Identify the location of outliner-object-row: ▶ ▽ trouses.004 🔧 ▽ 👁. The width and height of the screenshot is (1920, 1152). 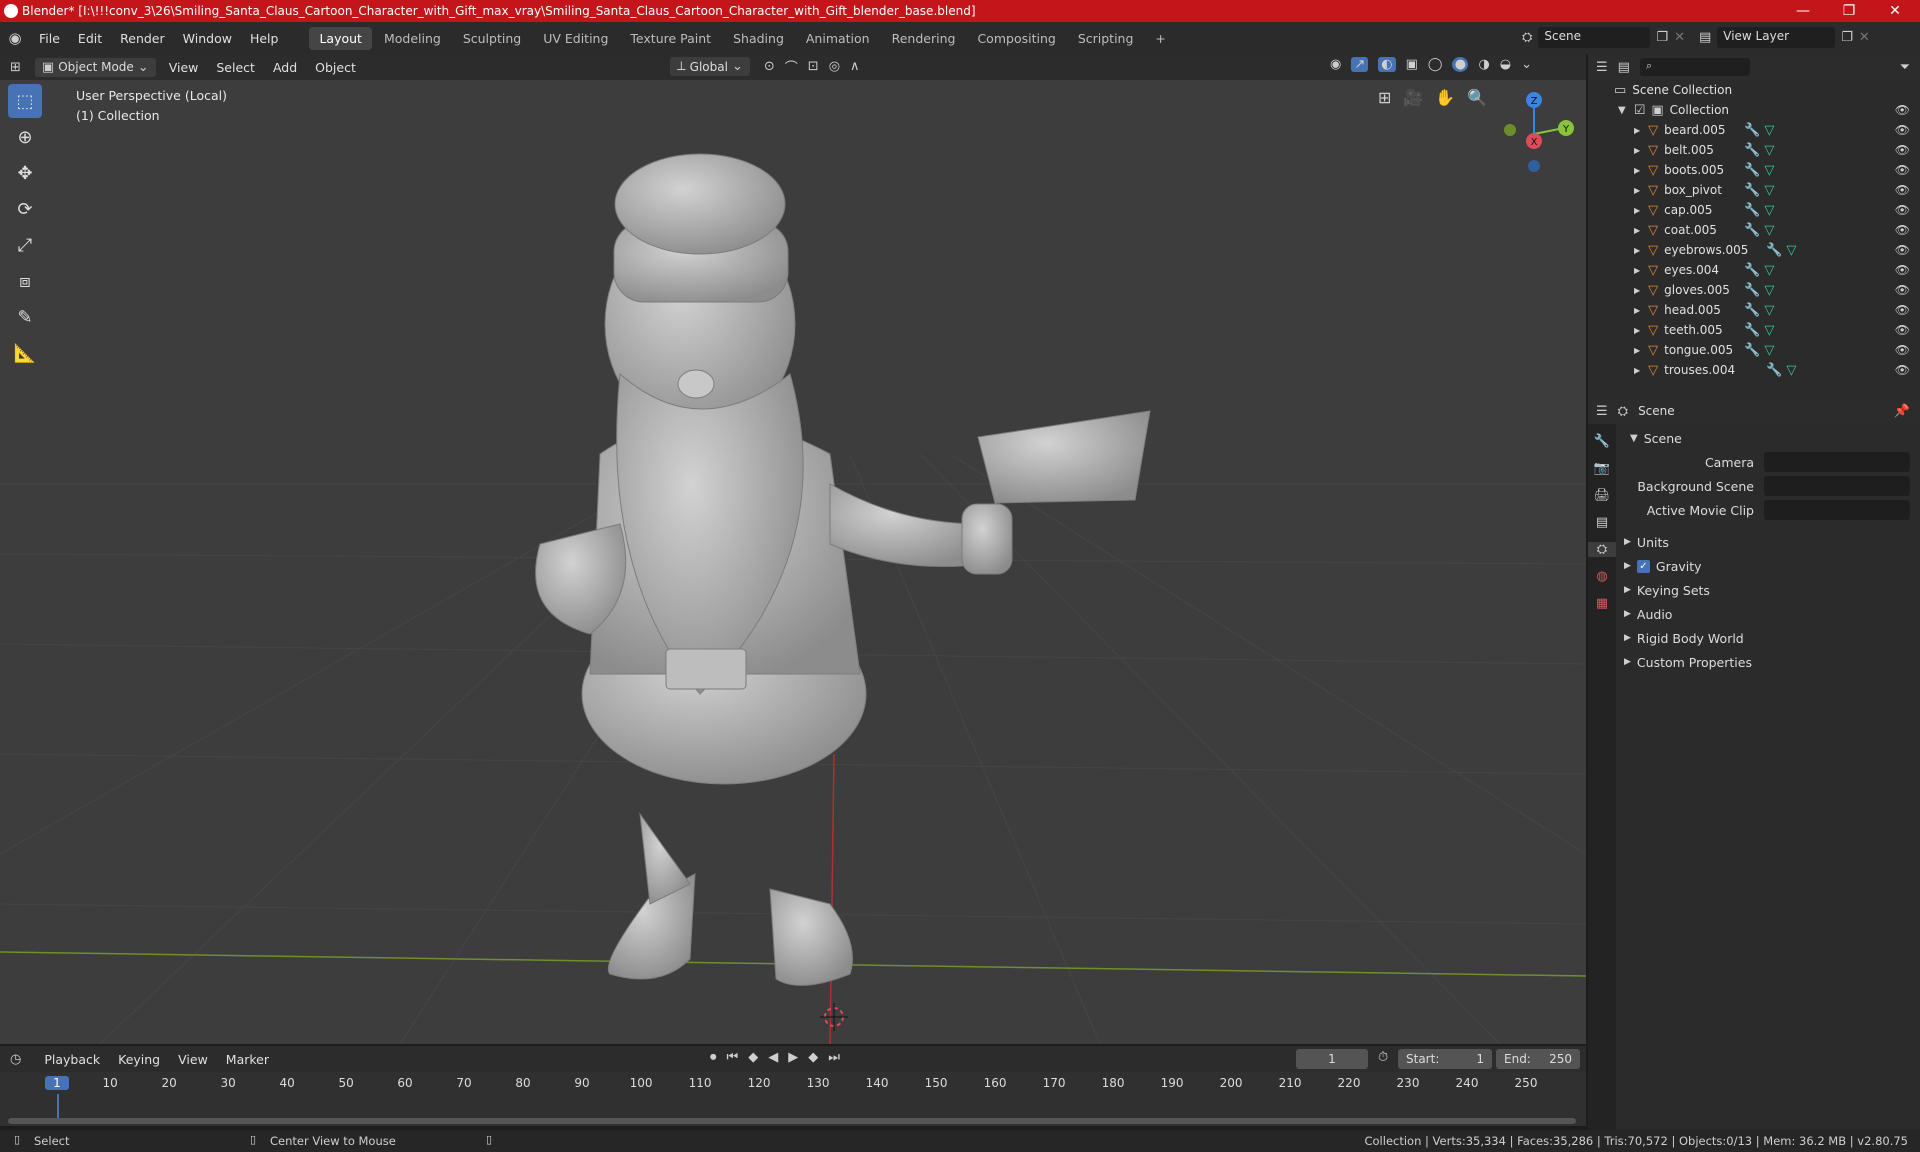
(1754, 370).